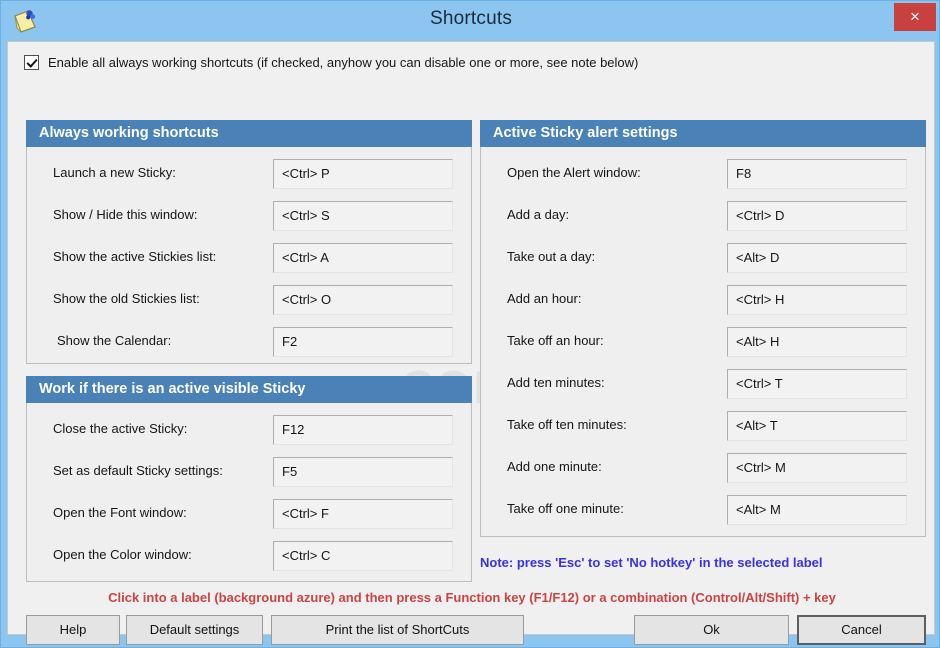 The height and width of the screenshot is (648, 940). Describe the element at coordinates (363, 216) in the screenshot. I see `shortcut-value-field: <Ctrl> S` at that location.